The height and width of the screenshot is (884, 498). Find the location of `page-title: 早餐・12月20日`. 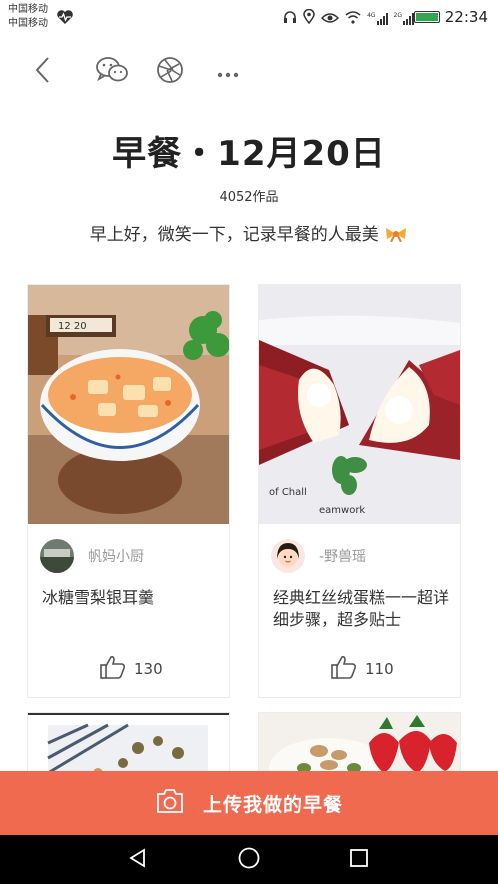

page-title: 早餐・12月20日 is located at coordinates (249, 154).